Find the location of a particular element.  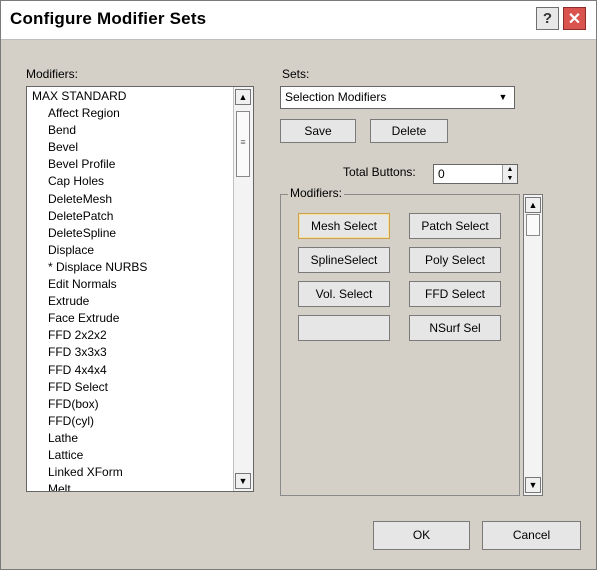

list-item: FFD 3x3x3 is located at coordinates (130, 352).